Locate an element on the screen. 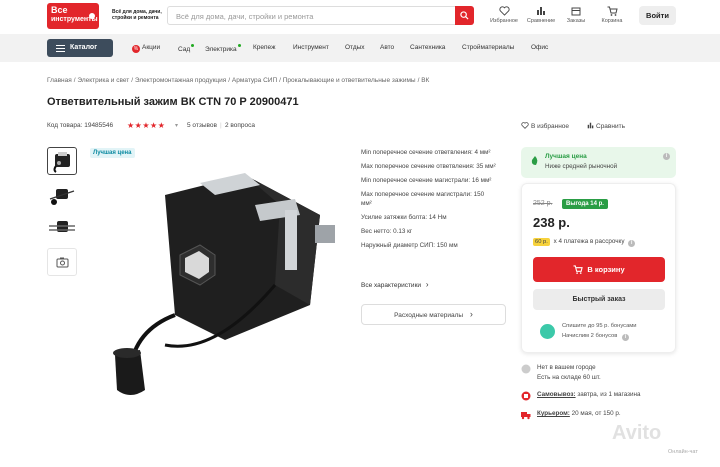 The height and width of the screenshot is (467, 720). nav-label: Крепеж is located at coordinates (264, 47).